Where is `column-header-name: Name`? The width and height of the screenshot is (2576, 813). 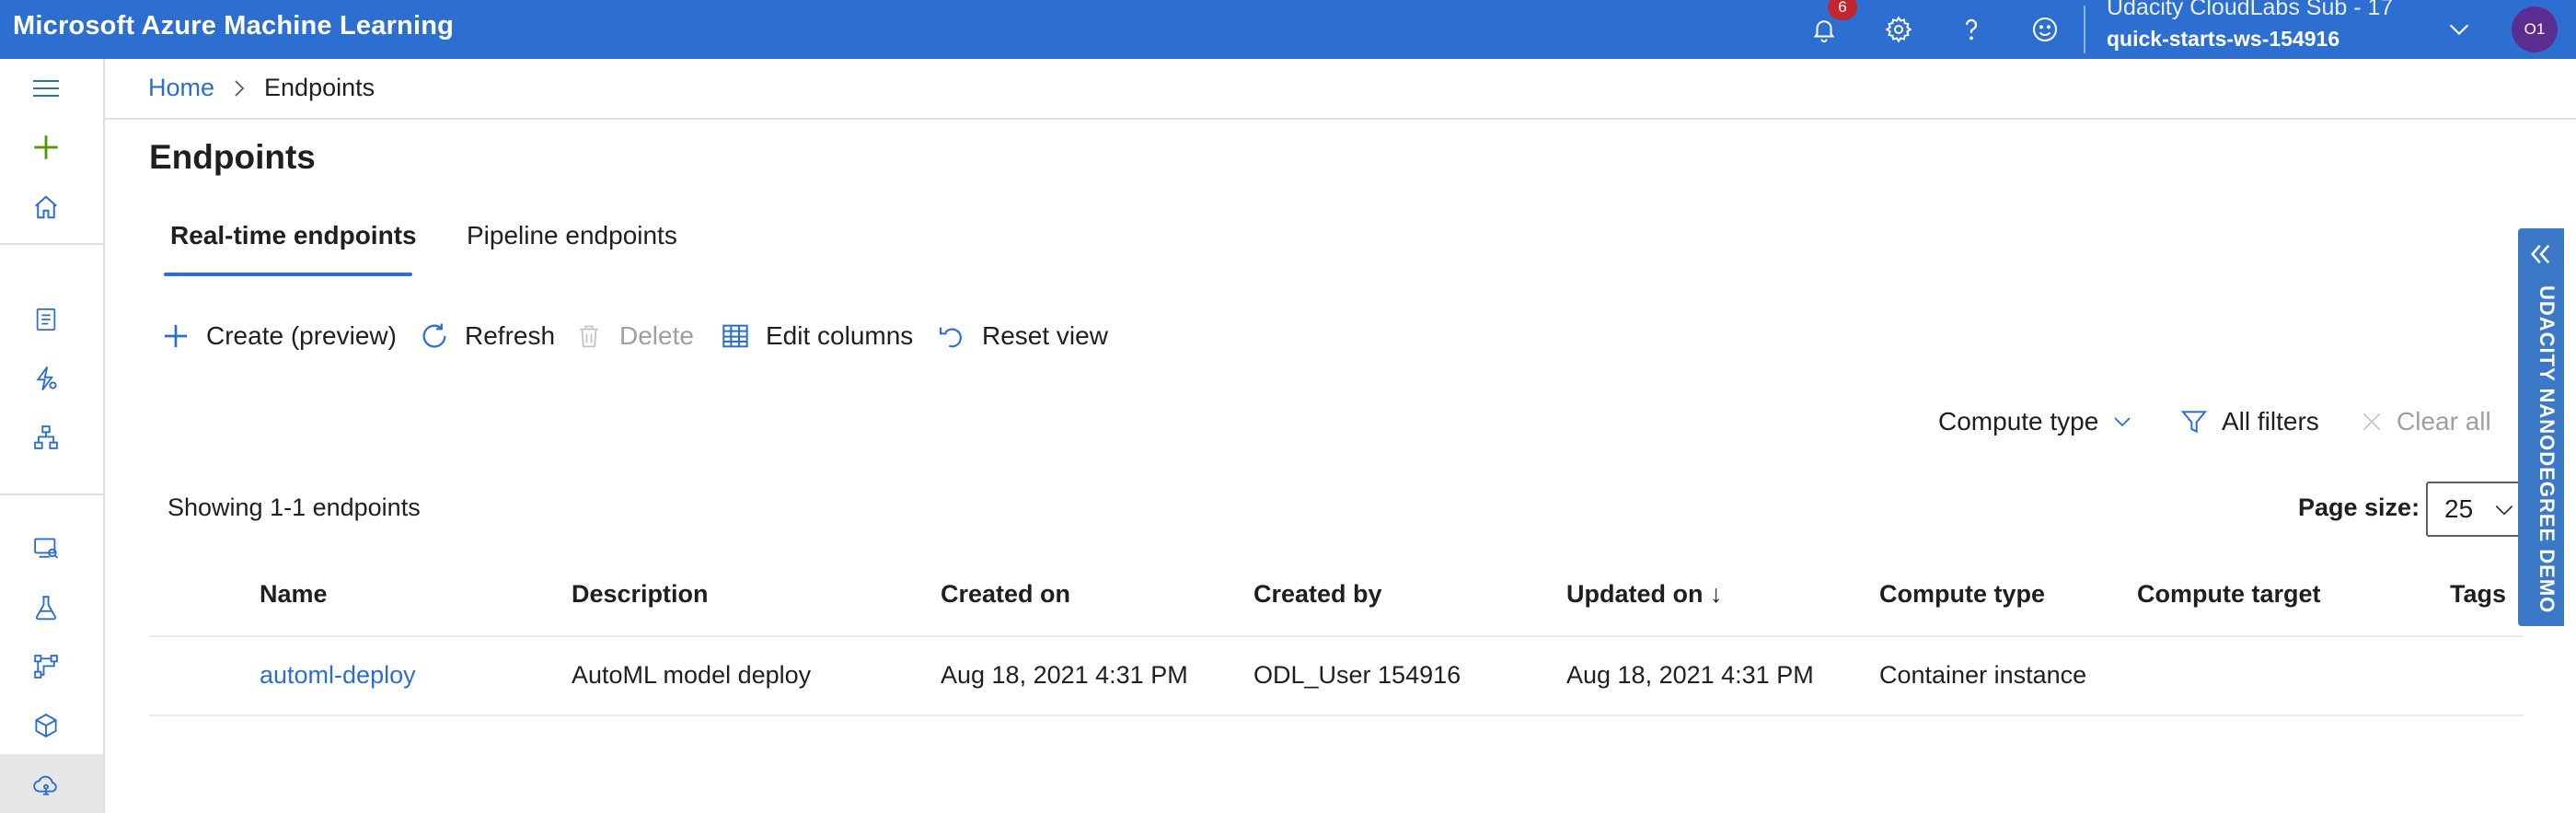 column-header-name: Name is located at coordinates (294, 594).